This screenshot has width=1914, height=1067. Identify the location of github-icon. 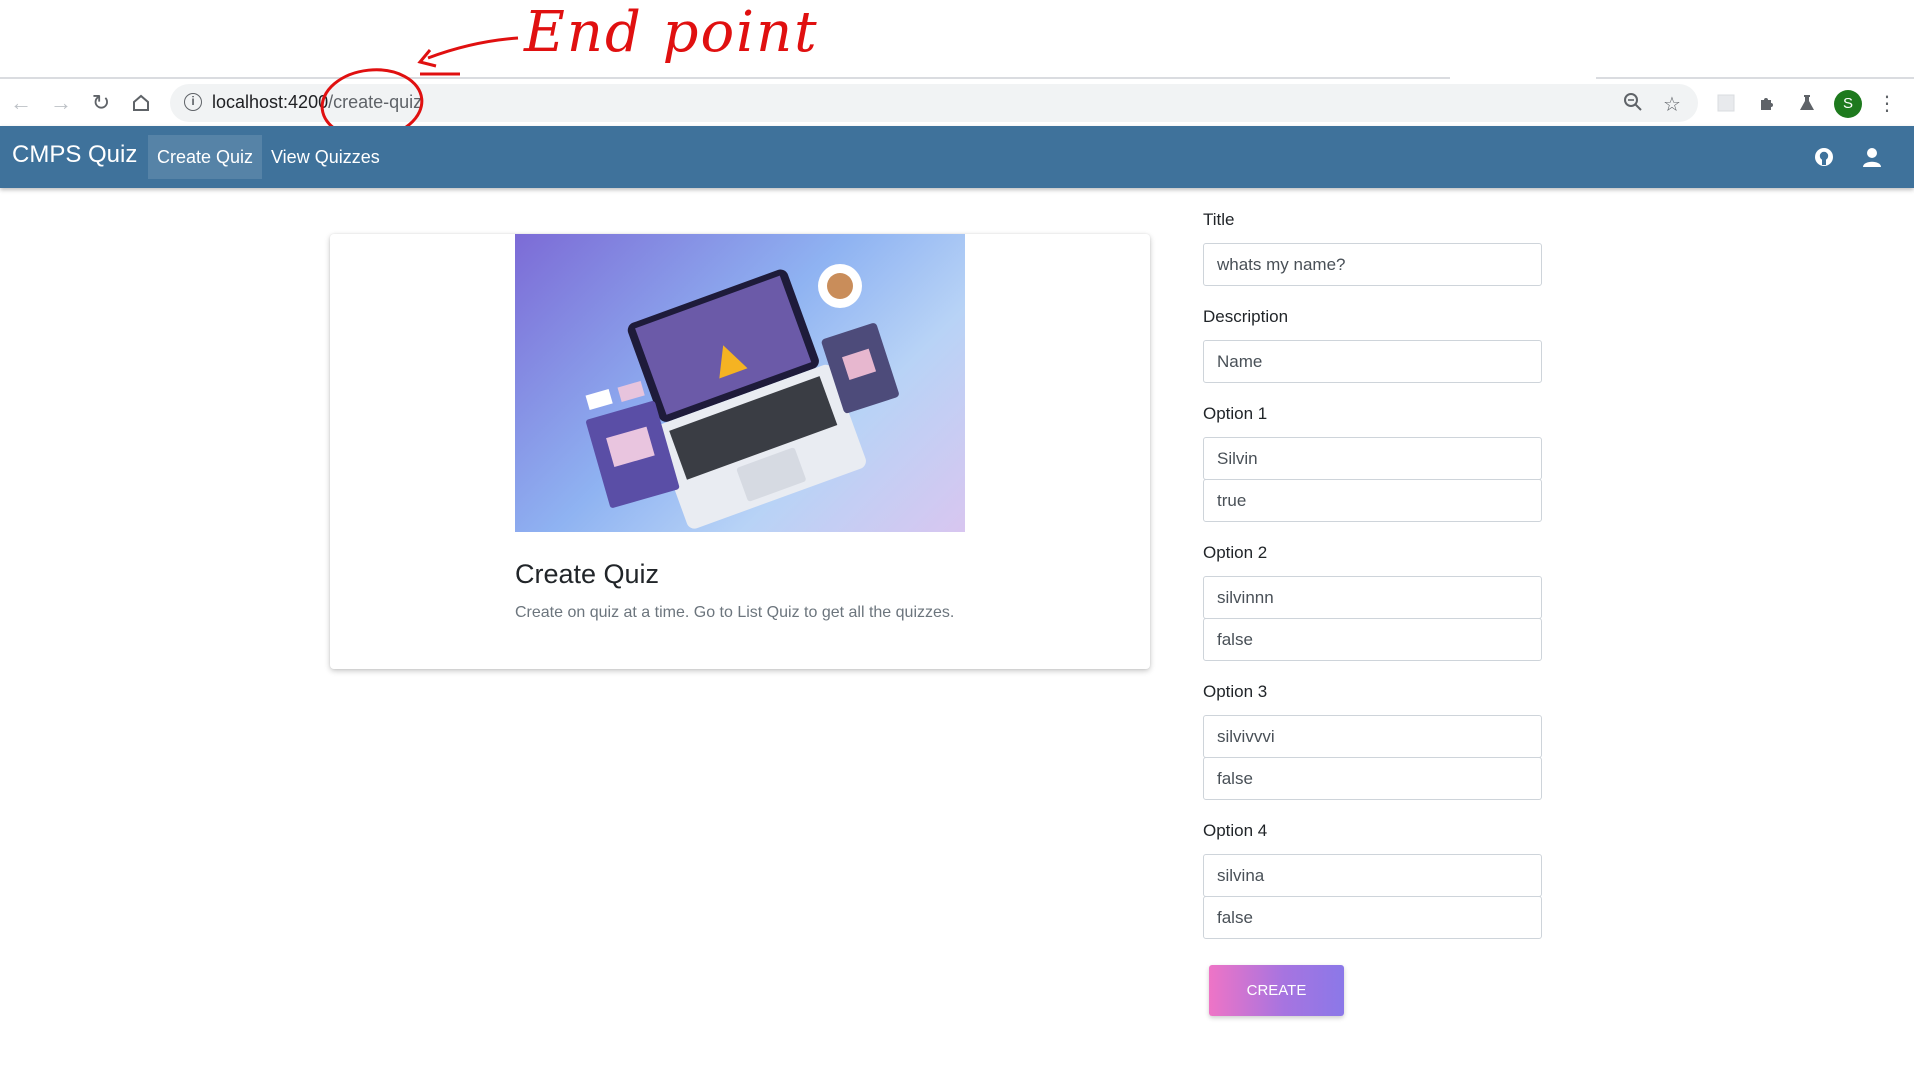
(1825, 158).